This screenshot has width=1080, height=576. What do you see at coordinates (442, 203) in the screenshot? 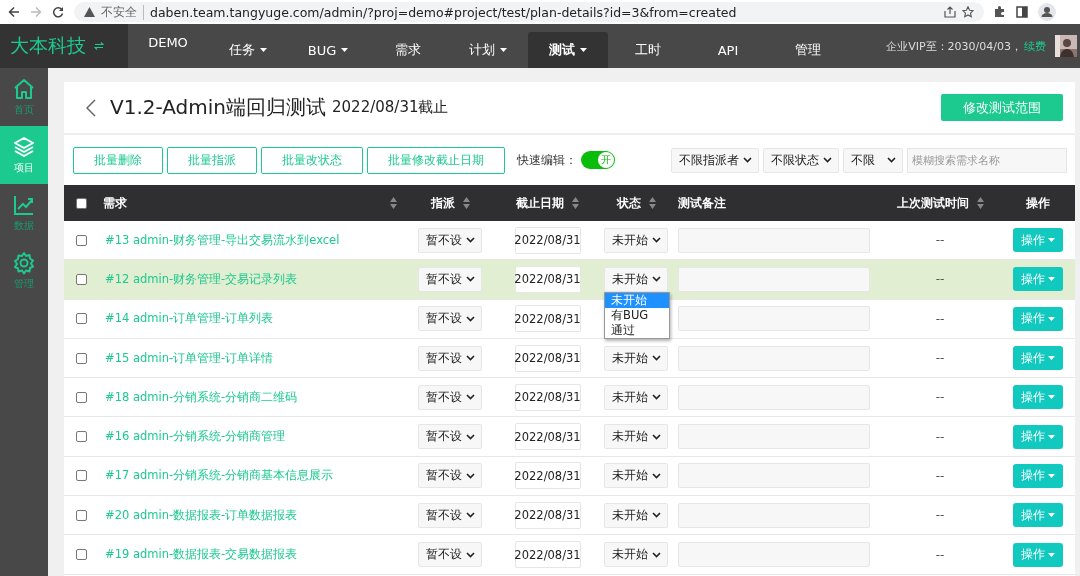
I see `column-header: 指派` at bounding box center [442, 203].